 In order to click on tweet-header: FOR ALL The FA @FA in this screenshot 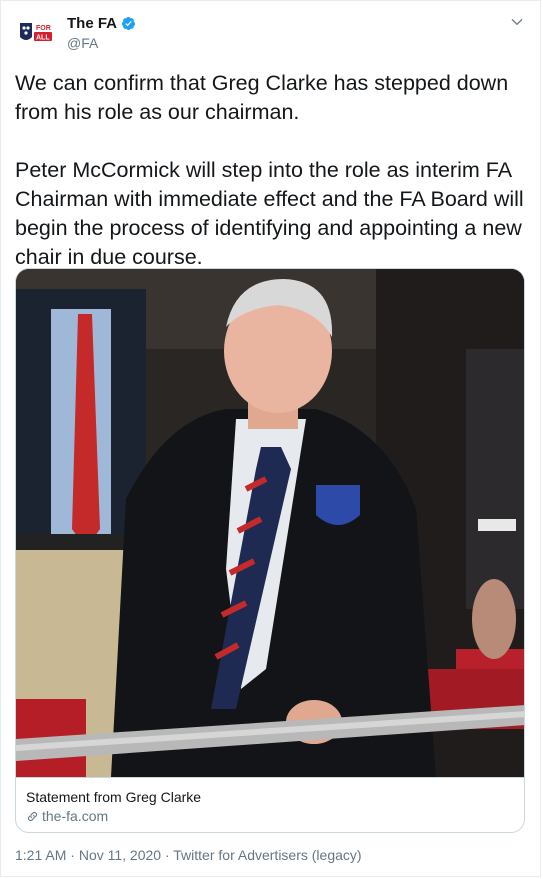, I will do `click(270, 33)`.